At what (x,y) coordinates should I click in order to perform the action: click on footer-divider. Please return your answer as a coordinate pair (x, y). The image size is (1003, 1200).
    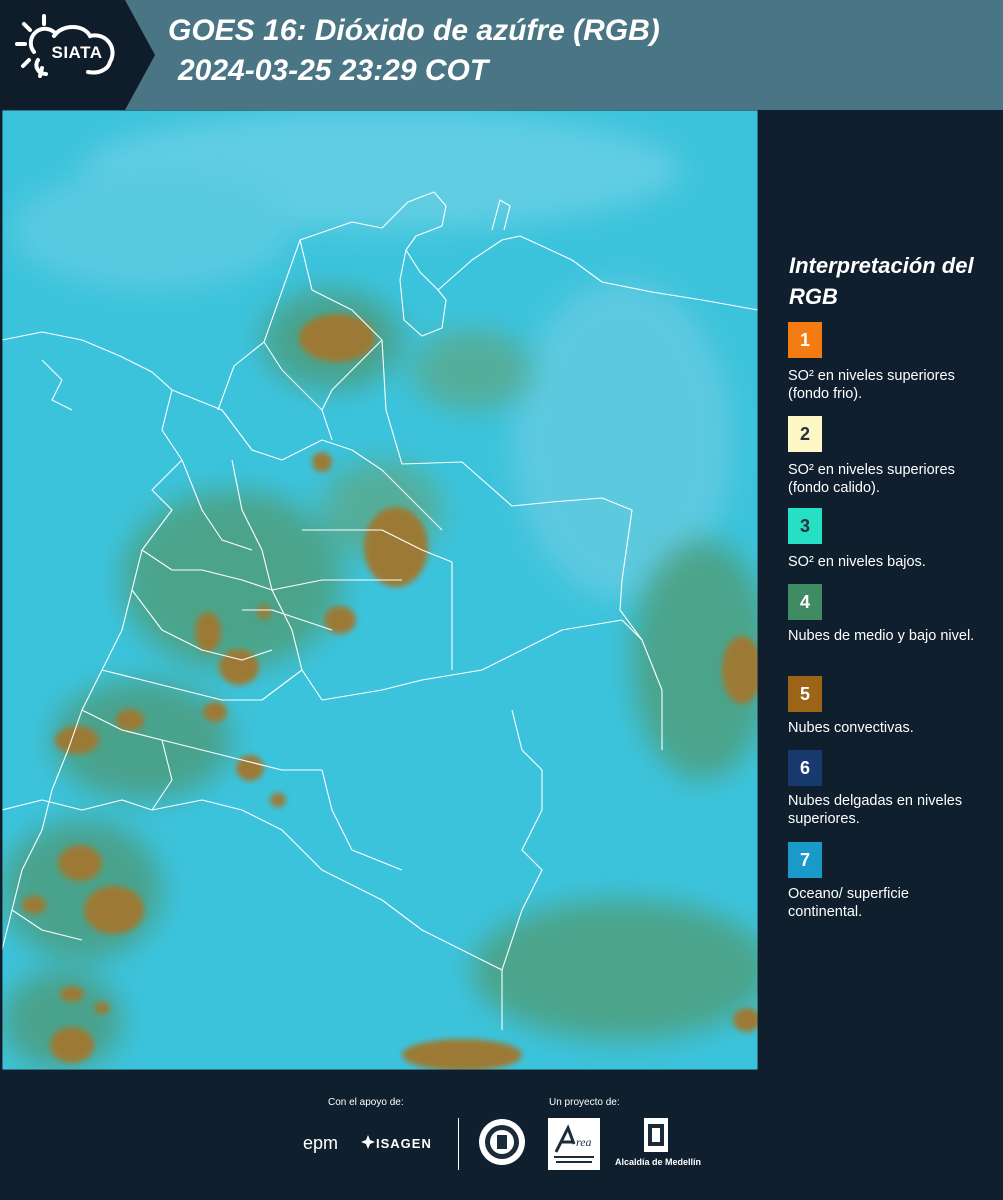
    Looking at the image, I should click on (458, 1144).